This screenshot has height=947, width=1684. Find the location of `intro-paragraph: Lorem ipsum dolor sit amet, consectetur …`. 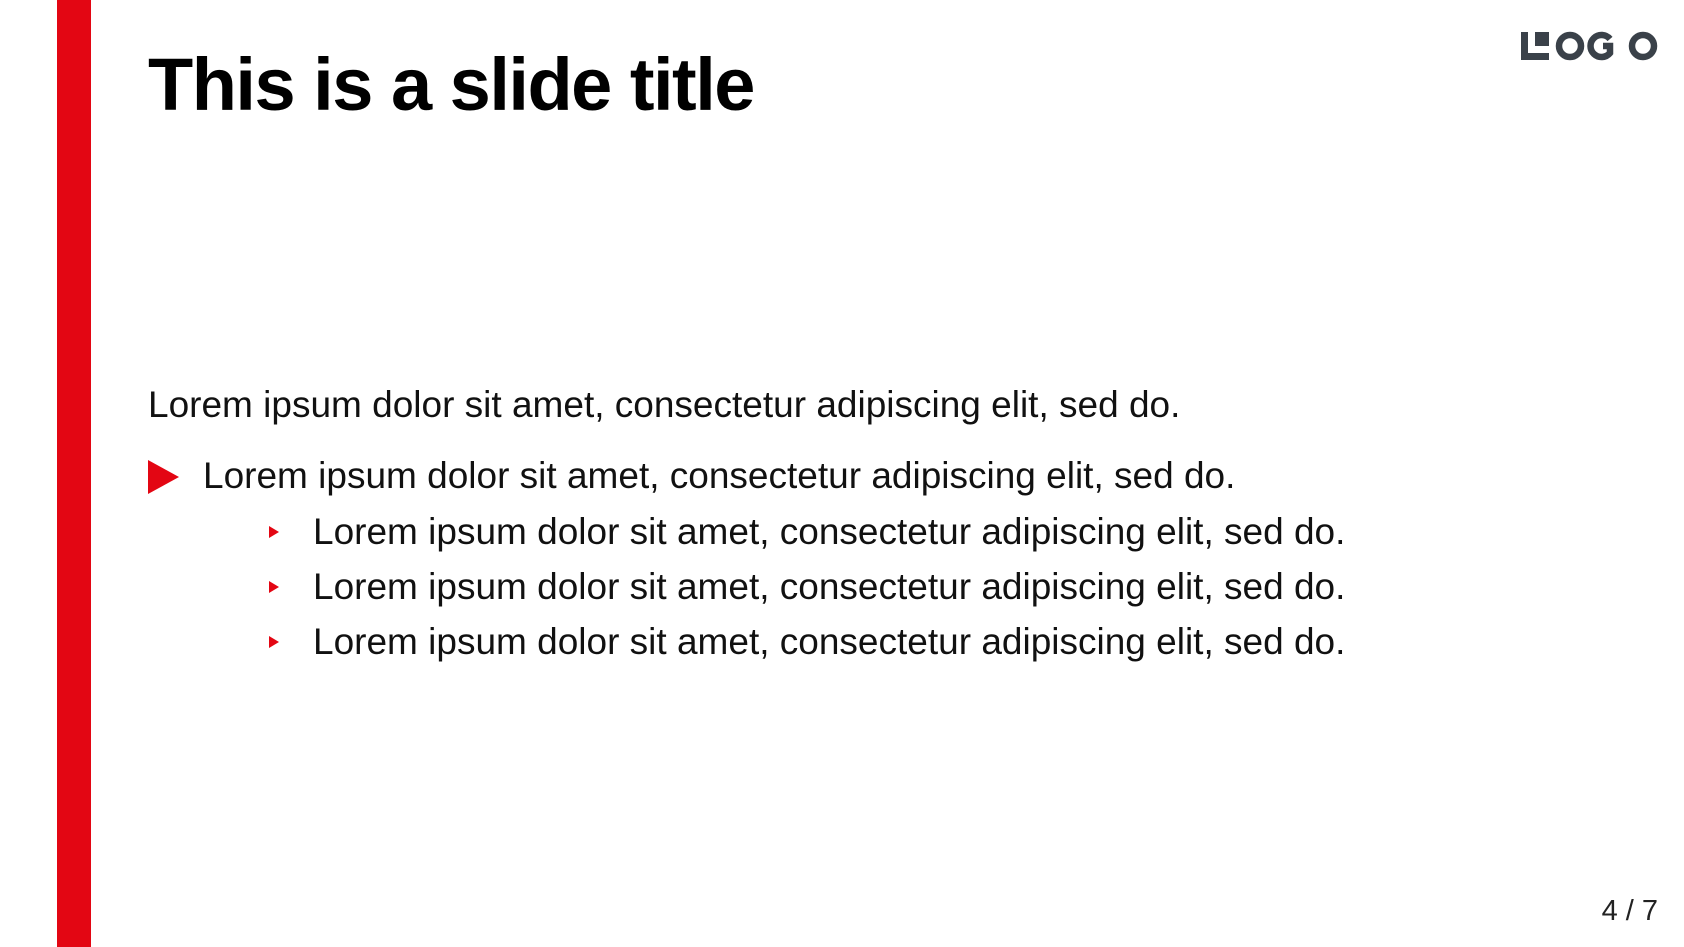

intro-paragraph: Lorem ipsum dolor sit amet, consectetur … is located at coordinates (664, 404).